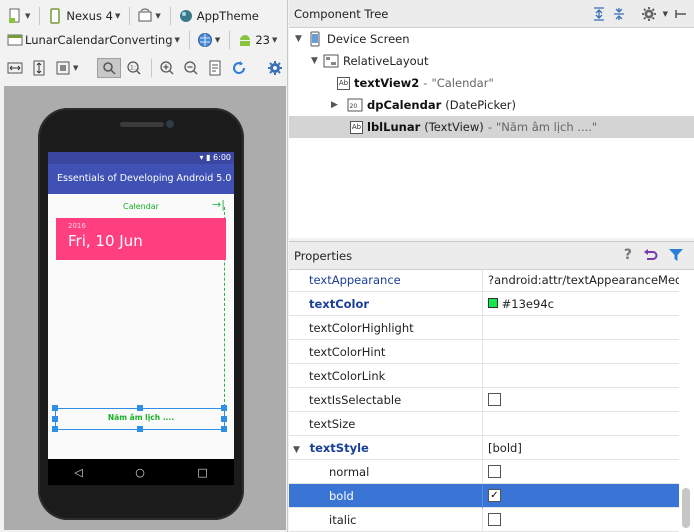 Image resolution: width=694 pixels, height=532 pixels. I want to click on tree-node-relativelayout: ▼ RelativeLayout, so click(369, 61).